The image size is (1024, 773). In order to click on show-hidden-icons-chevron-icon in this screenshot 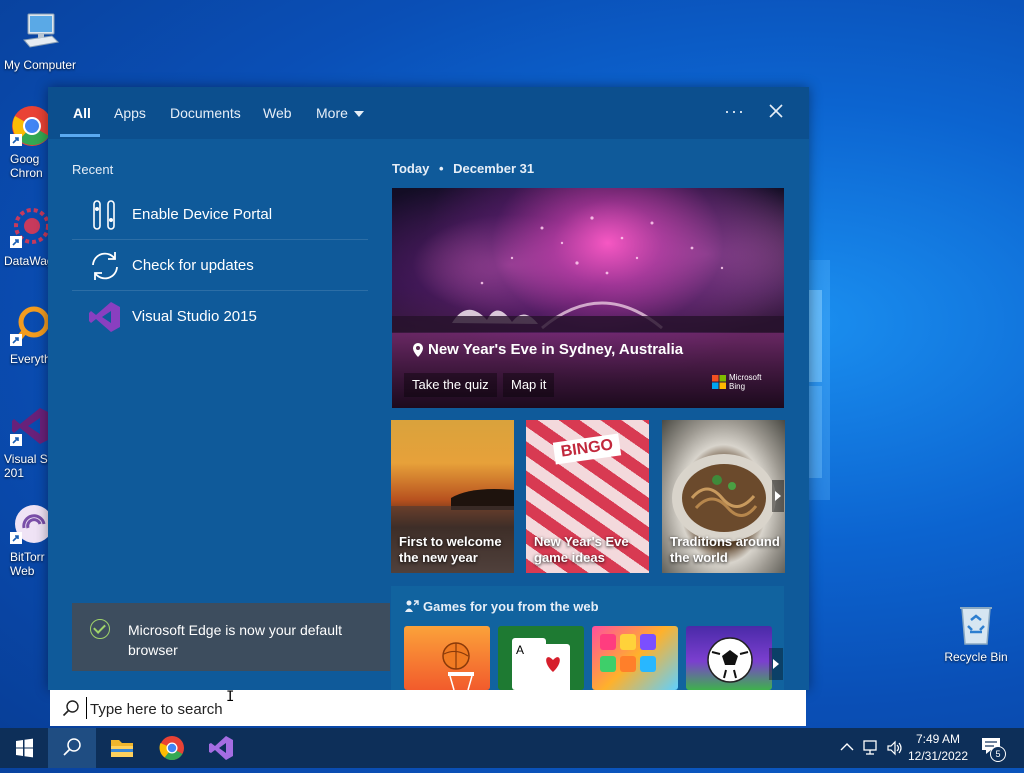, I will do `click(847, 747)`.